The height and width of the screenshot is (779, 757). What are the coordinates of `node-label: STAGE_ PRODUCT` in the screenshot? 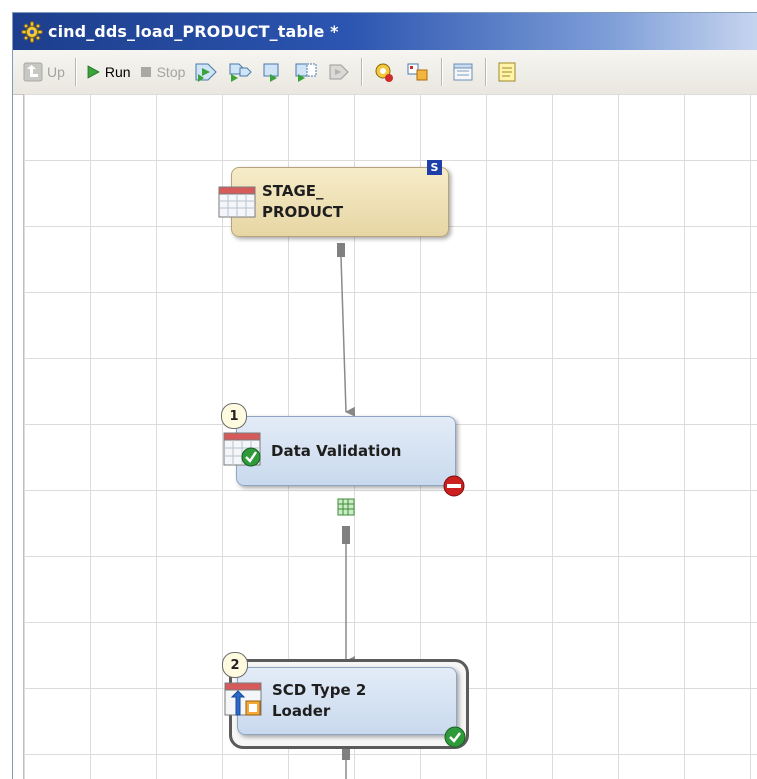 It's located at (303, 201).